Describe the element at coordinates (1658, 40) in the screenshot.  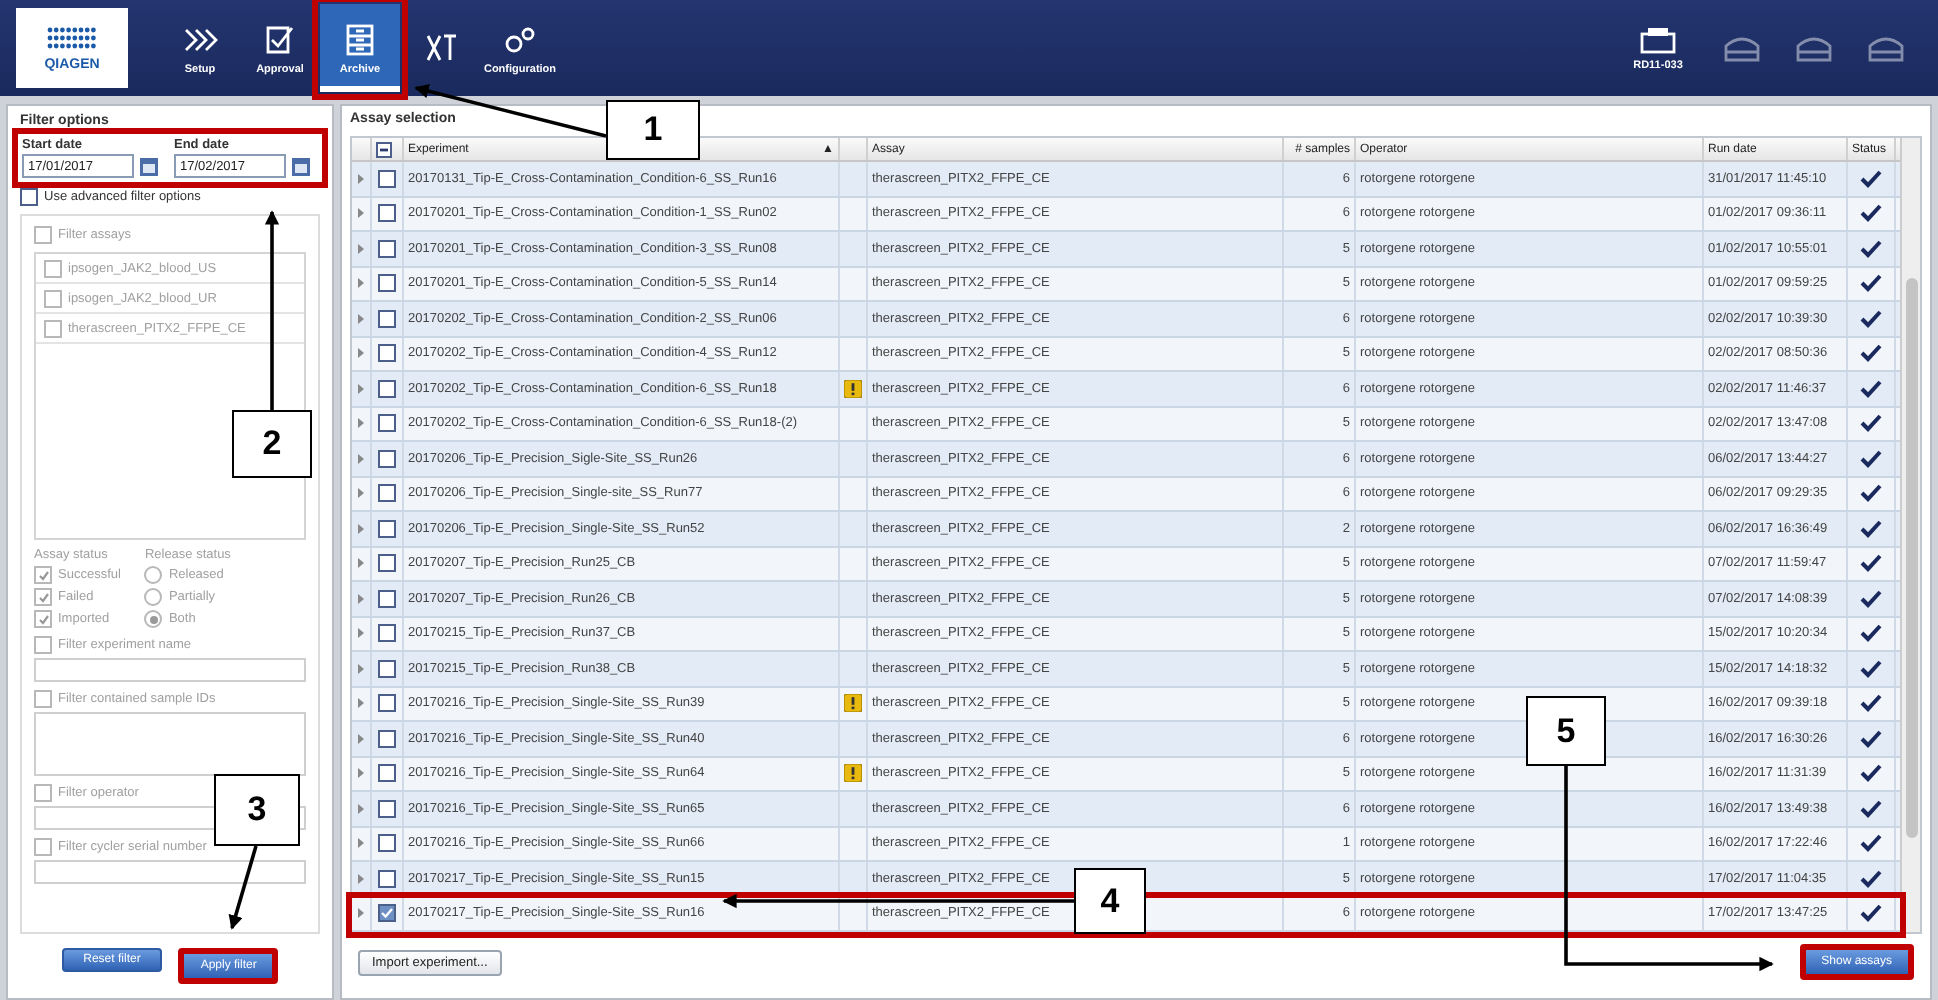
I see `instrument-icon` at that location.